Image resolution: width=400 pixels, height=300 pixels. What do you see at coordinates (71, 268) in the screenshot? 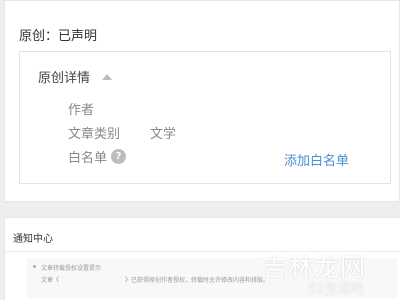
I see `notification-heading: 文章转载授权设置提示` at bounding box center [71, 268].